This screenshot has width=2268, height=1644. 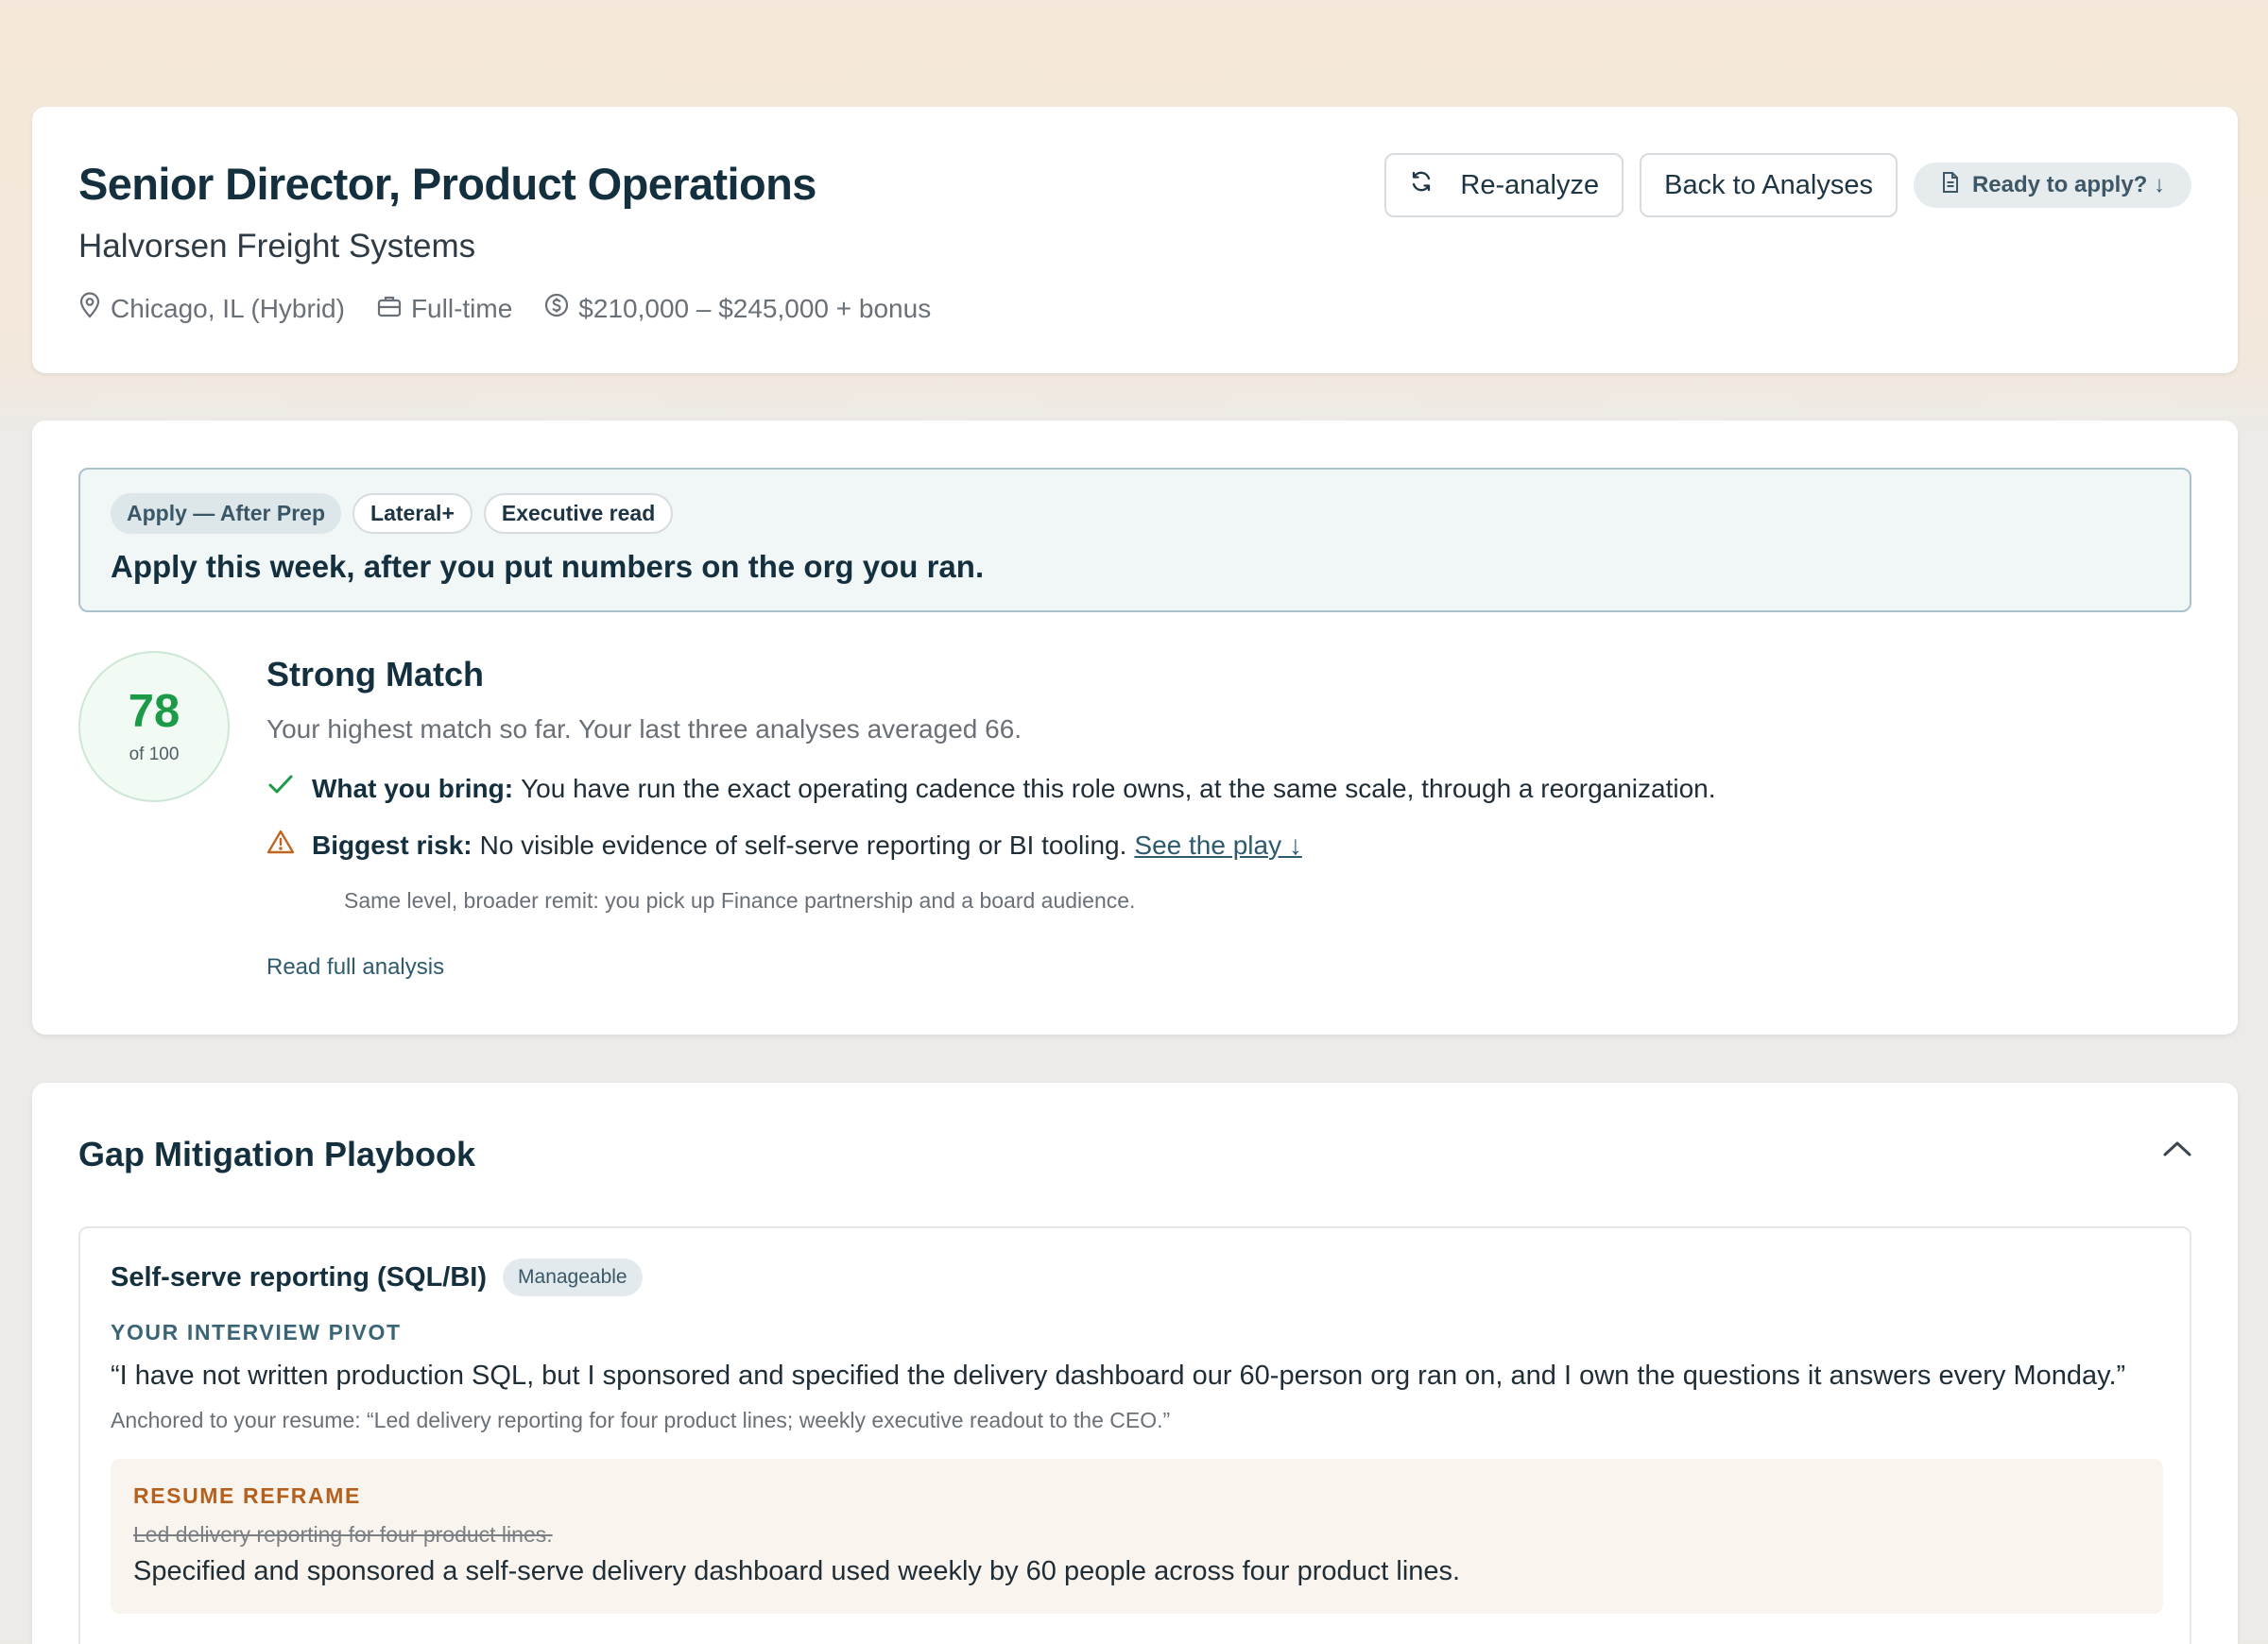 What do you see at coordinates (1217, 846) in the screenshot?
I see `see-the-play-link: See the play ↓` at bounding box center [1217, 846].